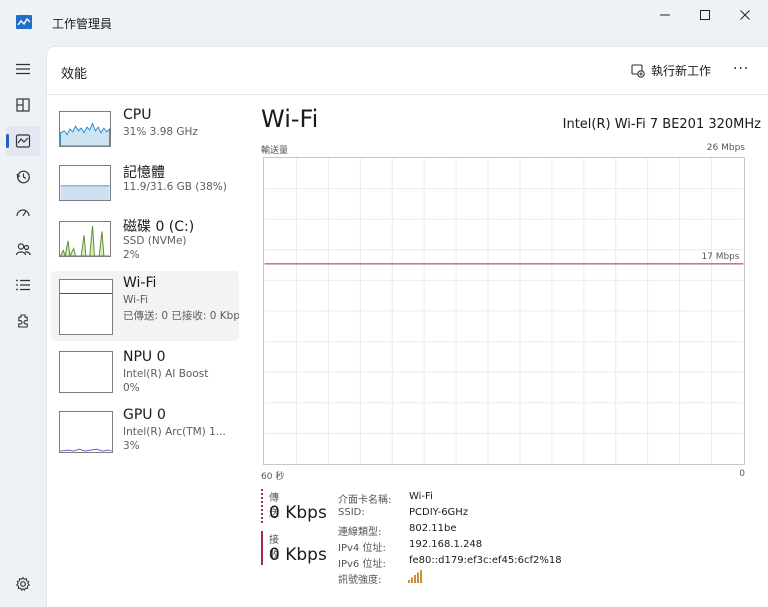 This screenshot has height=607, width=768. What do you see at coordinates (351, 512) in the screenshot?
I see `prop-key: SSID:` at bounding box center [351, 512].